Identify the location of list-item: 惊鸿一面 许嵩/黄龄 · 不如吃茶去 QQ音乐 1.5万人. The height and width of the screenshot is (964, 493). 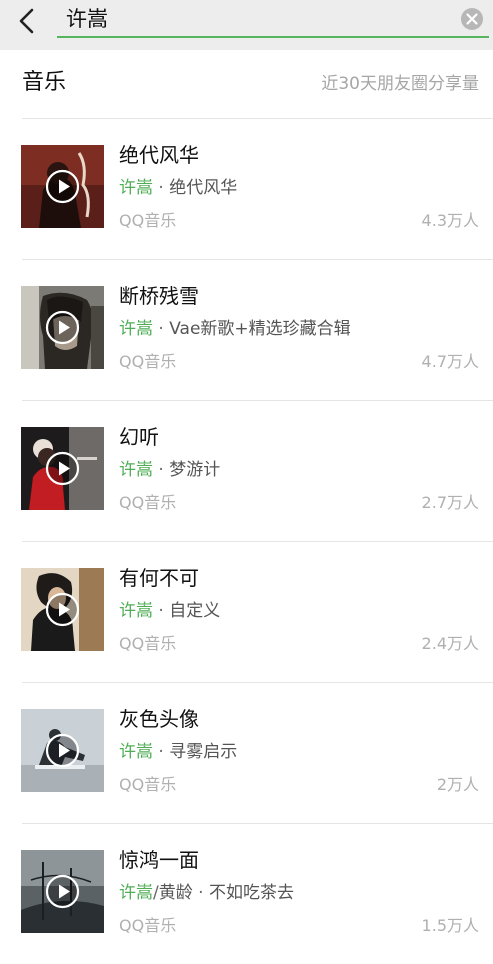
(246, 894).